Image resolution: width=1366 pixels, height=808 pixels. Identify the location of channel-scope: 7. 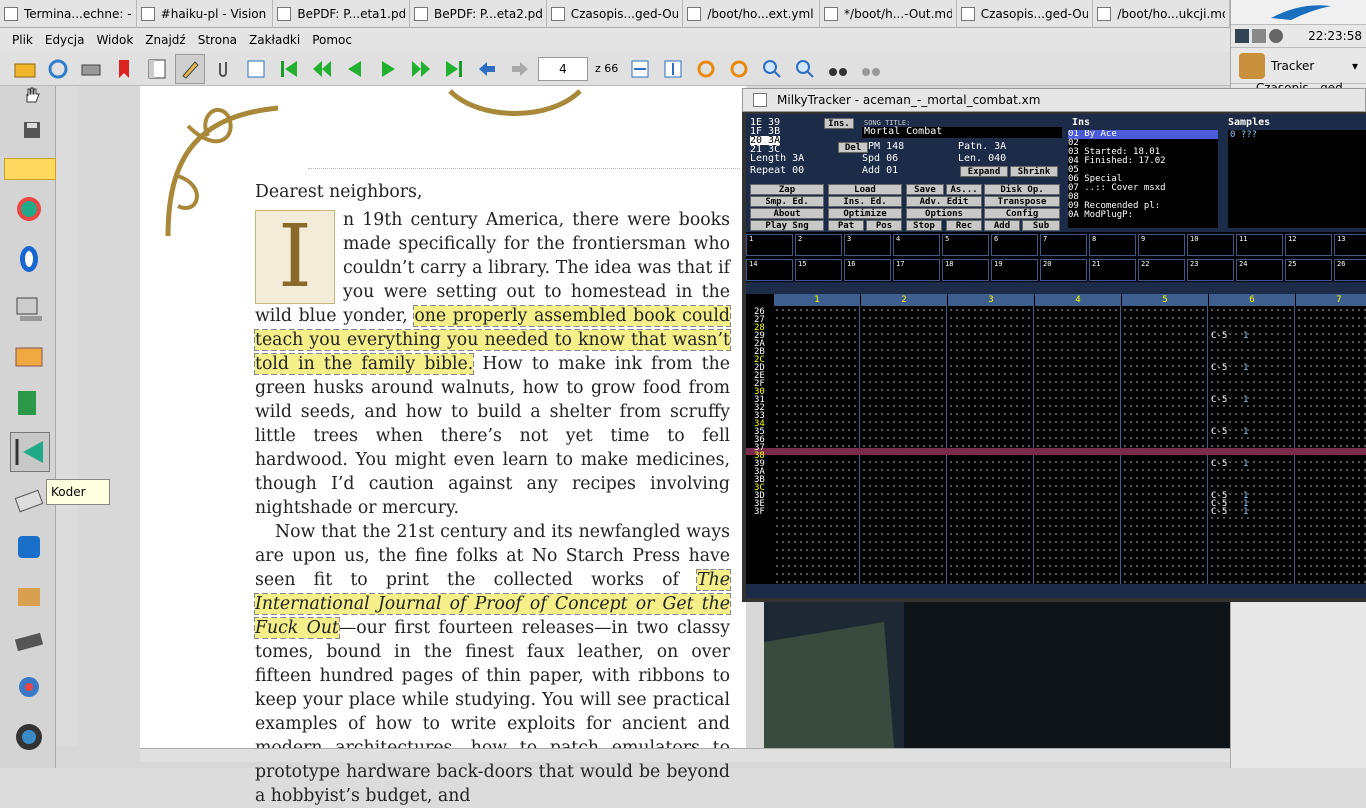
(1063, 245).